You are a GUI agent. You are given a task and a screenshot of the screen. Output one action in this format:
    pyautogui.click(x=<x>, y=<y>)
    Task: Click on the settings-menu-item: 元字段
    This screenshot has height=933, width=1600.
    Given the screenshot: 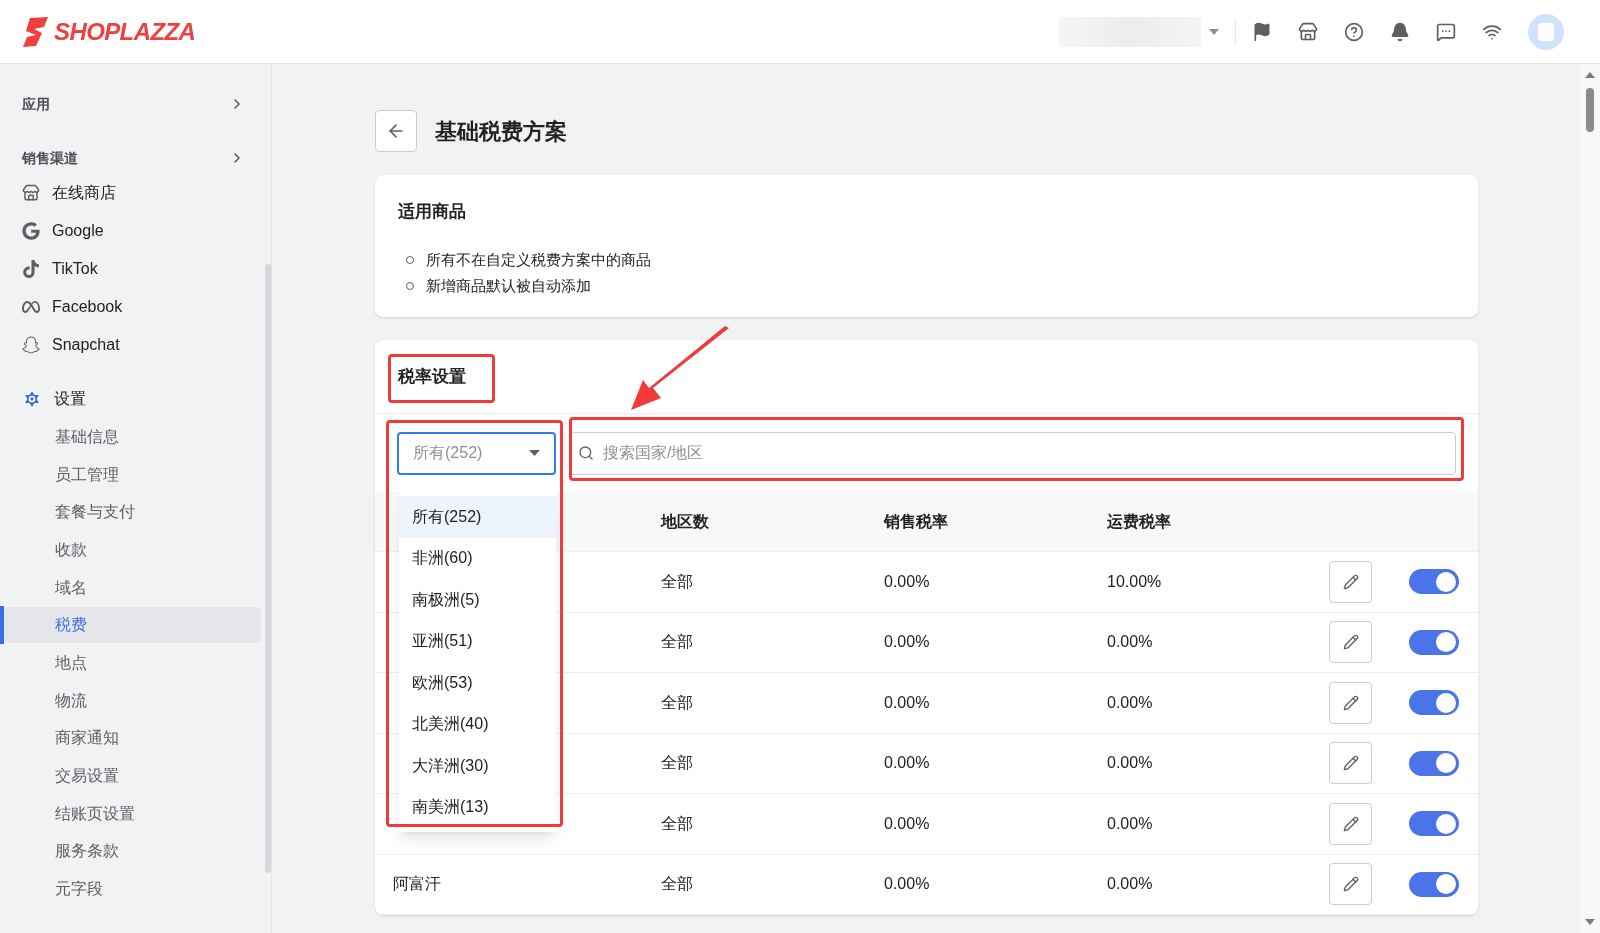 What is the action you would take?
    pyautogui.click(x=132, y=889)
    